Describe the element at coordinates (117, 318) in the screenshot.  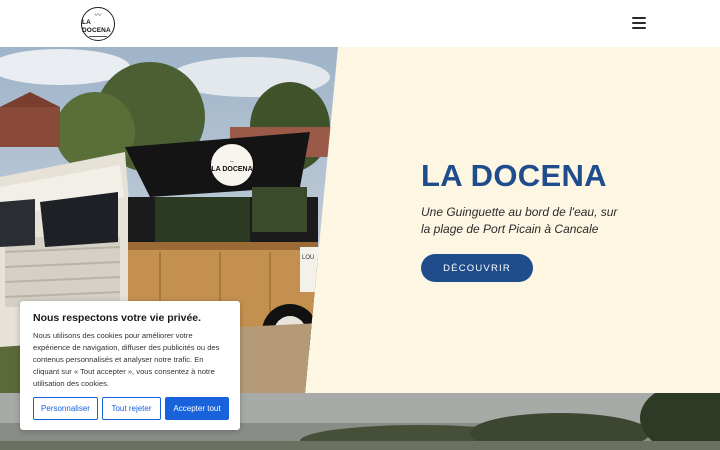
I see `cookie-title: Nous respectons votre vie privée.` at that location.